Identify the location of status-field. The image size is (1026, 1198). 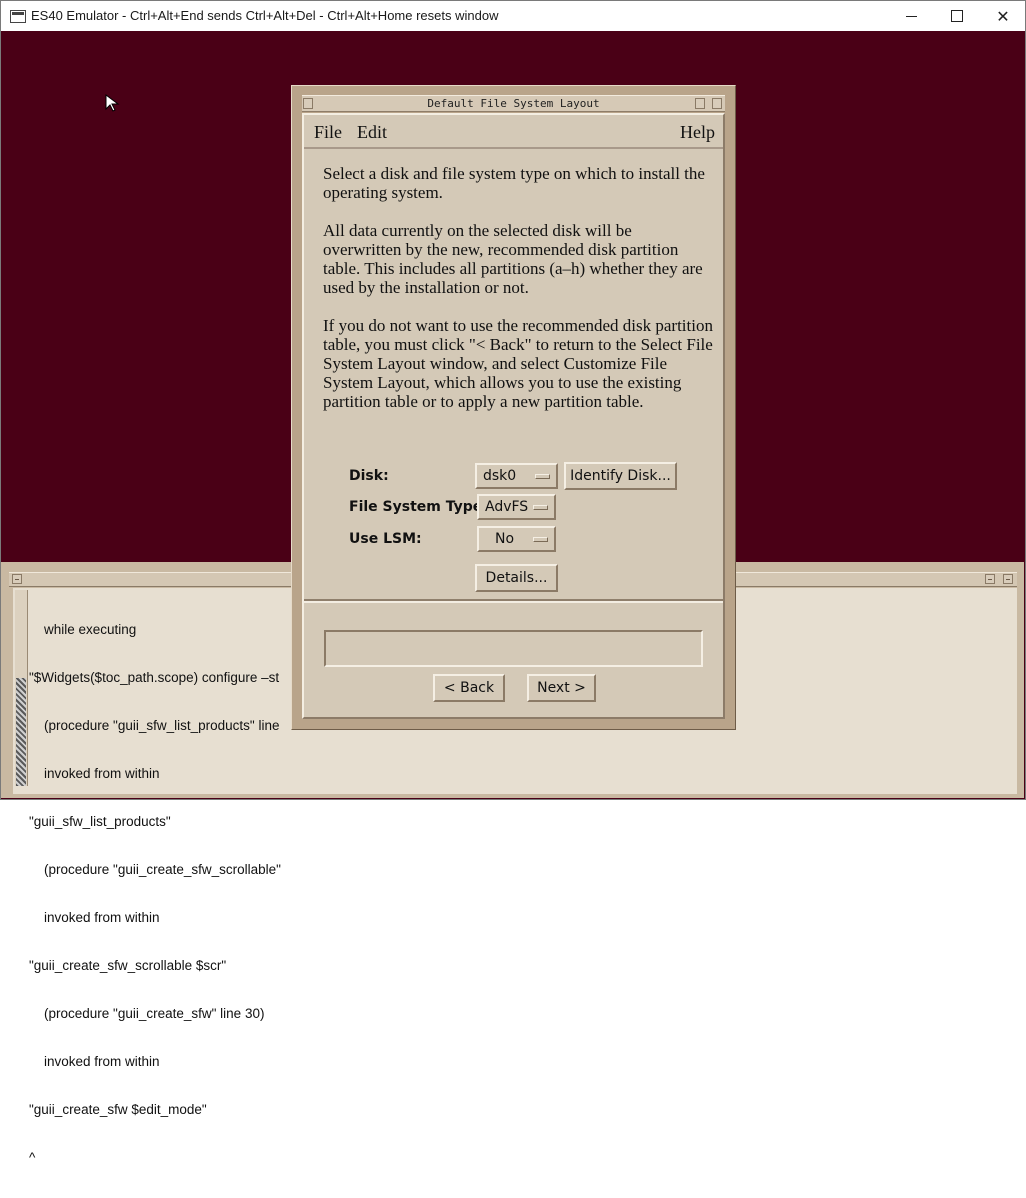
(513, 648).